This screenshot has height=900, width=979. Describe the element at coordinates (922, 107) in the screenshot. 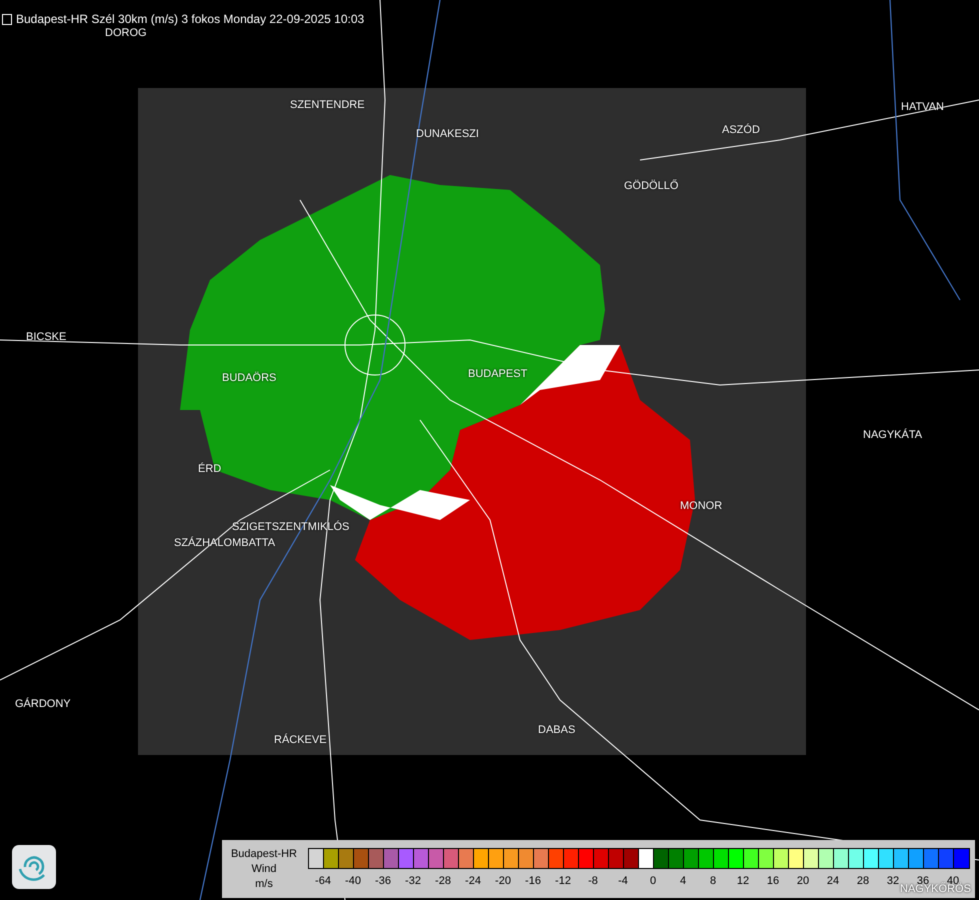

I see `place-label: HATVAN` at that location.